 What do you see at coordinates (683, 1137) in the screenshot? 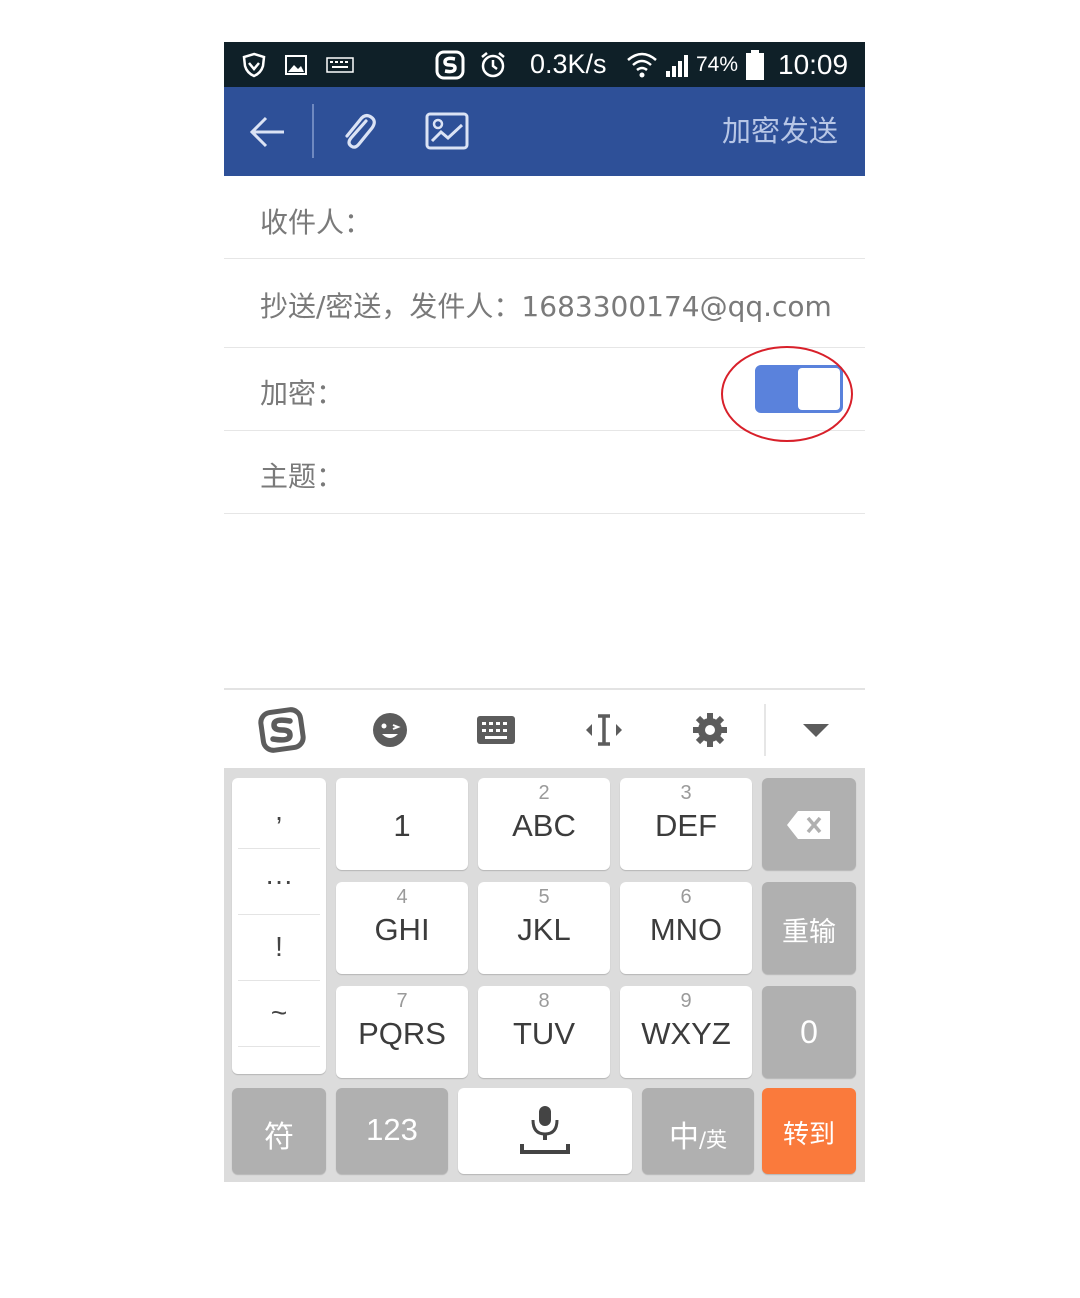
I see `lang-main: 中` at bounding box center [683, 1137].